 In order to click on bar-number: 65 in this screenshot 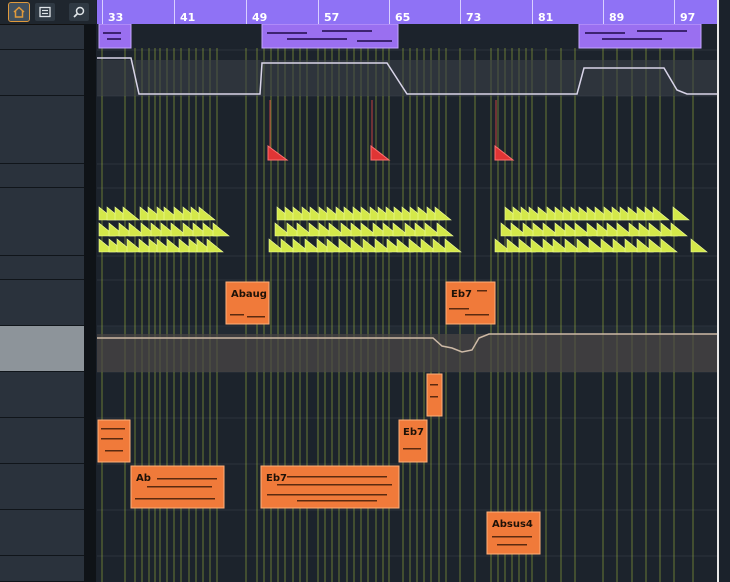, I will do `click(424, 12)`.